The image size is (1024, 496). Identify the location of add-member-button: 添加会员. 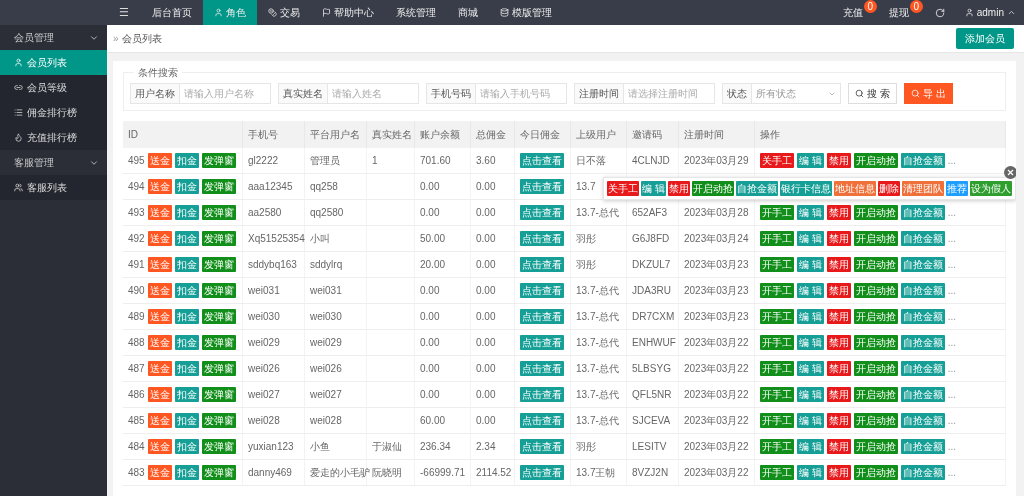
(985, 38).